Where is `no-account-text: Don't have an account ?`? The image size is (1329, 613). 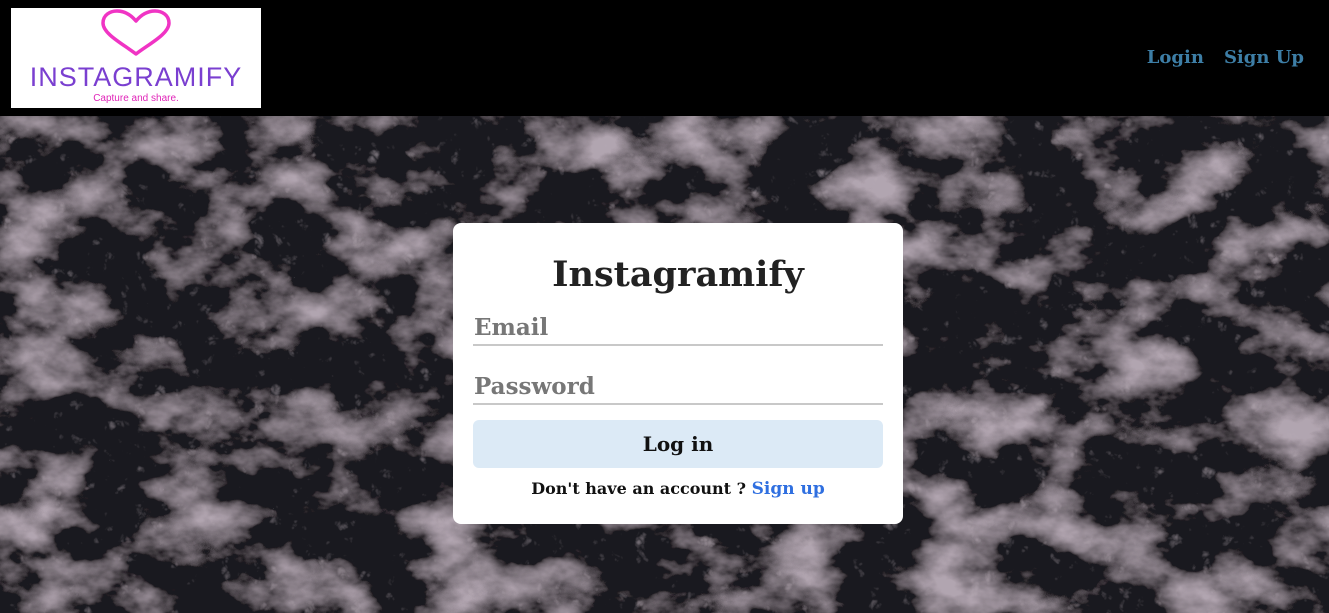 no-account-text: Don't have an account ? is located at coordinates (639, 488).